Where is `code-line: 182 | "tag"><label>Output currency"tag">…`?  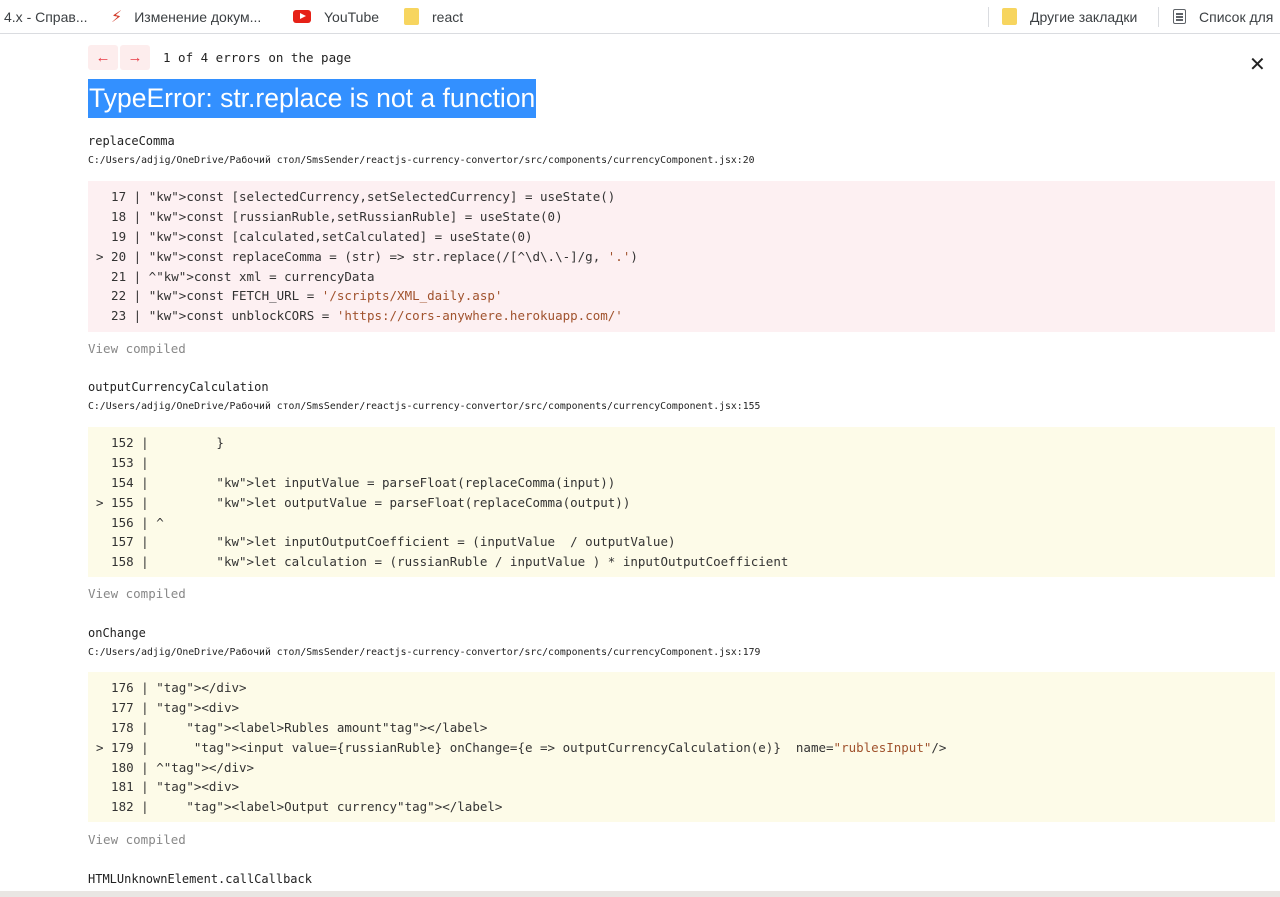 code-line: 182 | "tag"><label>Output currency"tag">… is located at coordinates (299, 807).